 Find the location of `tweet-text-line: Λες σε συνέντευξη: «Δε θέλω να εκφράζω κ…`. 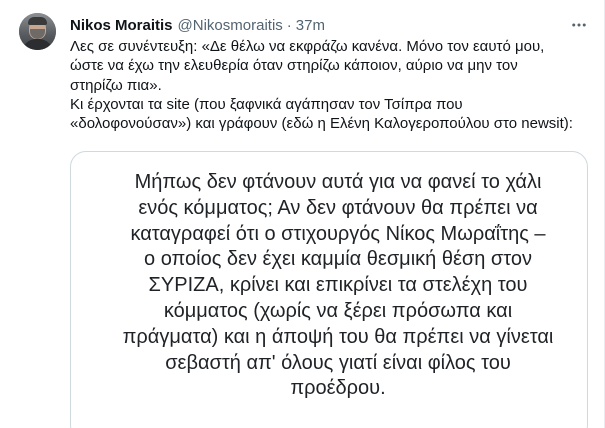

tweet-text-line: Λες σε συνέντευξη: «Δε θέλω να εκφράζω κ… is located at coordinates (307, 46).